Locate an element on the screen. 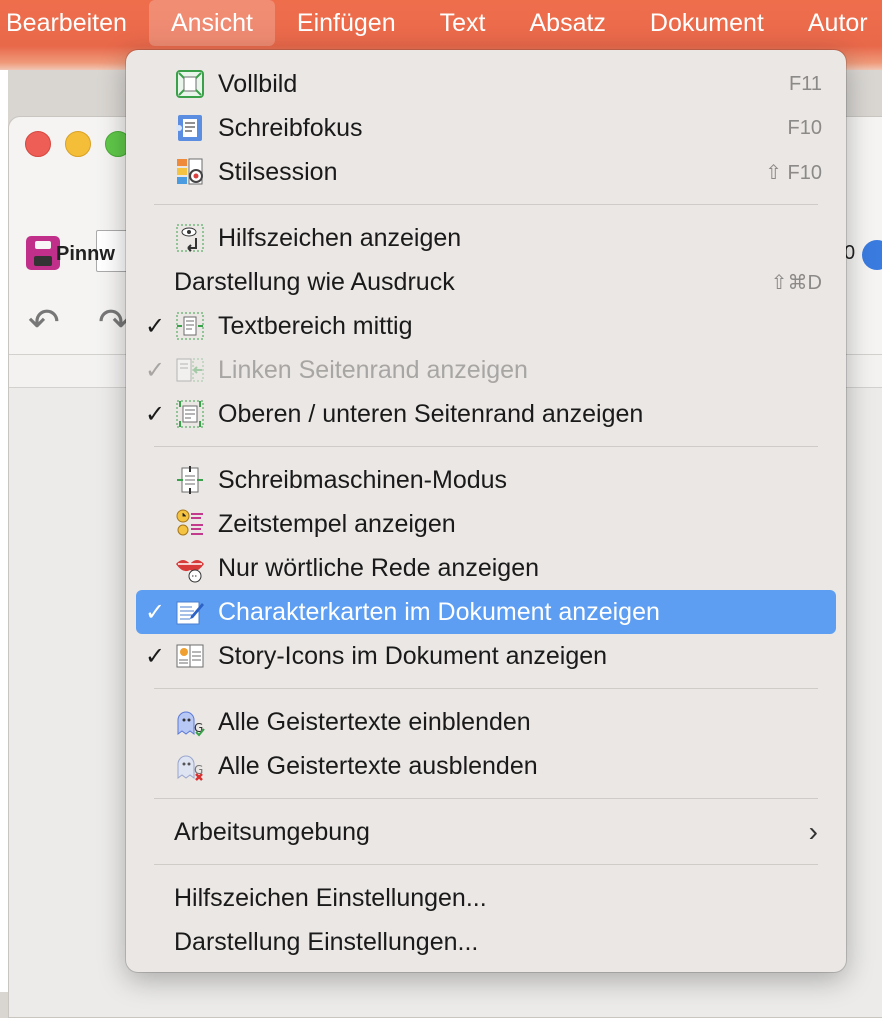 This screenshot has height=1018, width=882. menu-item-schreibmaschinen-modus: Schreibmaschinen-Modus is located at coordinates (486, 480).